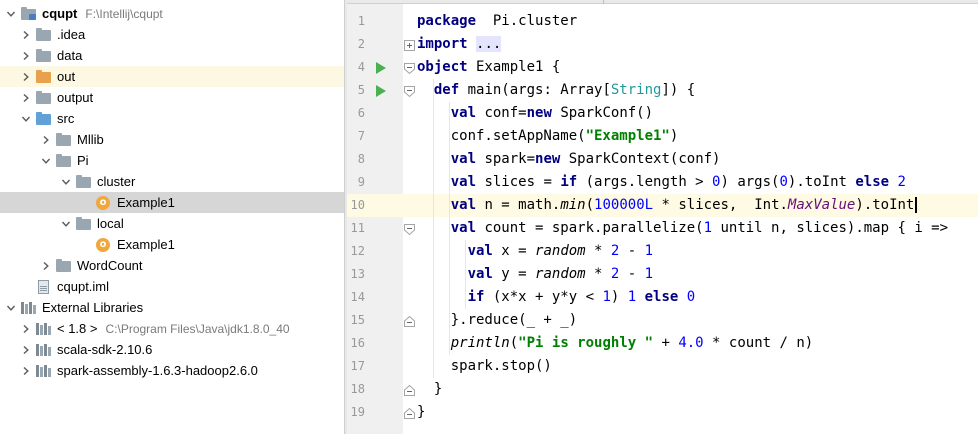  Describe the element at coordinates (409, 45) in the screenshot. I see `fold-expand-icon` at that location.